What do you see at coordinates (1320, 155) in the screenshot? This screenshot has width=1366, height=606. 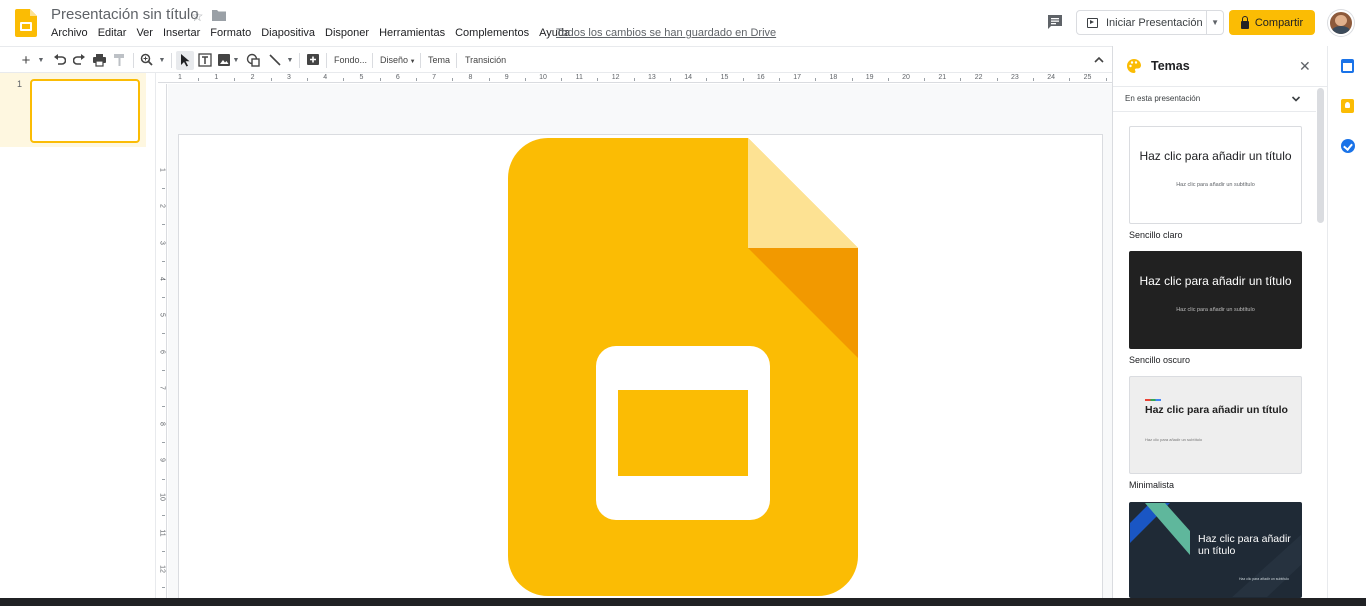 I see `themes-panel-scrollbar` at bounding box center [1320, 155].